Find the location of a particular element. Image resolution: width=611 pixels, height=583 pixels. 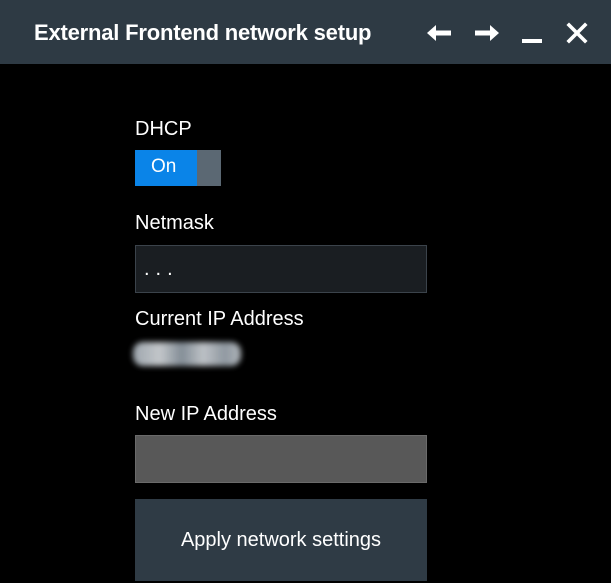

apply-network-settings-button: Apply network settings is located at coordinates (281, 540).